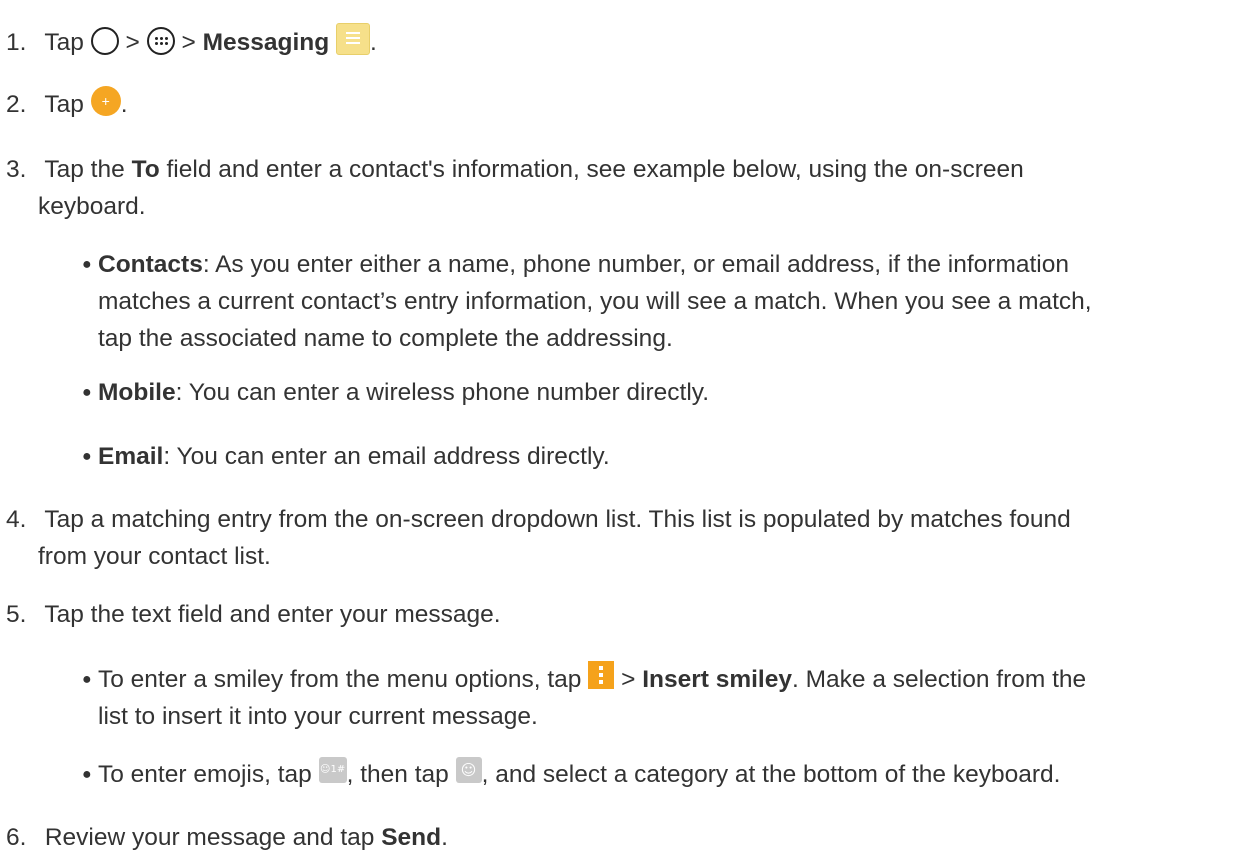 The image size is (1250, 858). What do you see at coordinates (16, 42) in the screenshot?
I see `step-number: 1.` at bounding box center [16, 42].